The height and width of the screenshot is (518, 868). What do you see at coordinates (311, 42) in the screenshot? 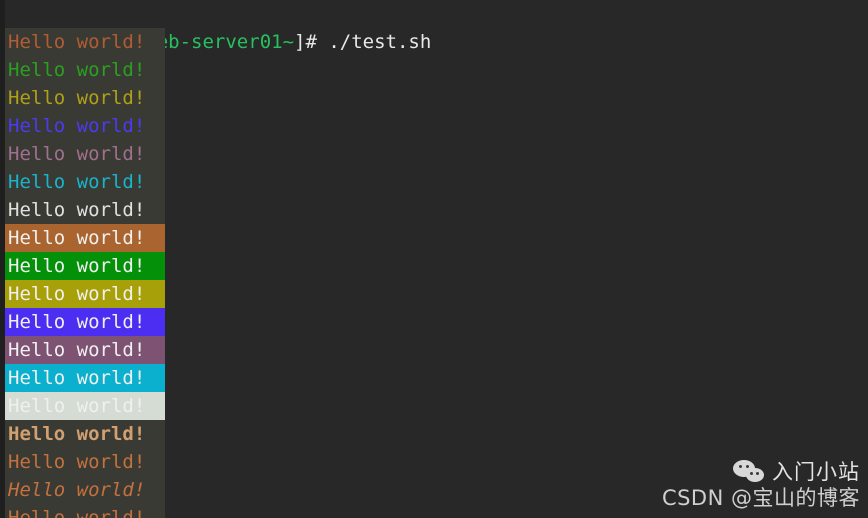
I see `prompt-bracket-close: ]#` at bounding box center [311, 42].